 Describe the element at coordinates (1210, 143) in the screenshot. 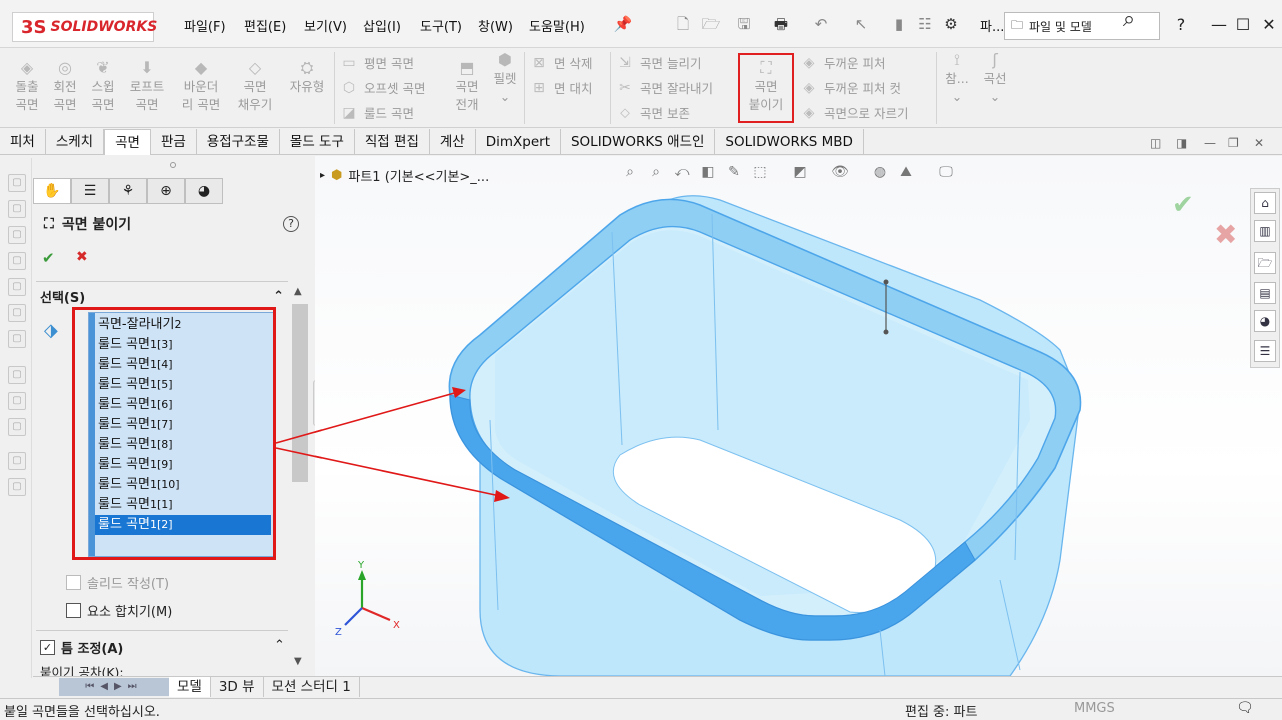

I see `doc-minimize-icon: —` at that location.